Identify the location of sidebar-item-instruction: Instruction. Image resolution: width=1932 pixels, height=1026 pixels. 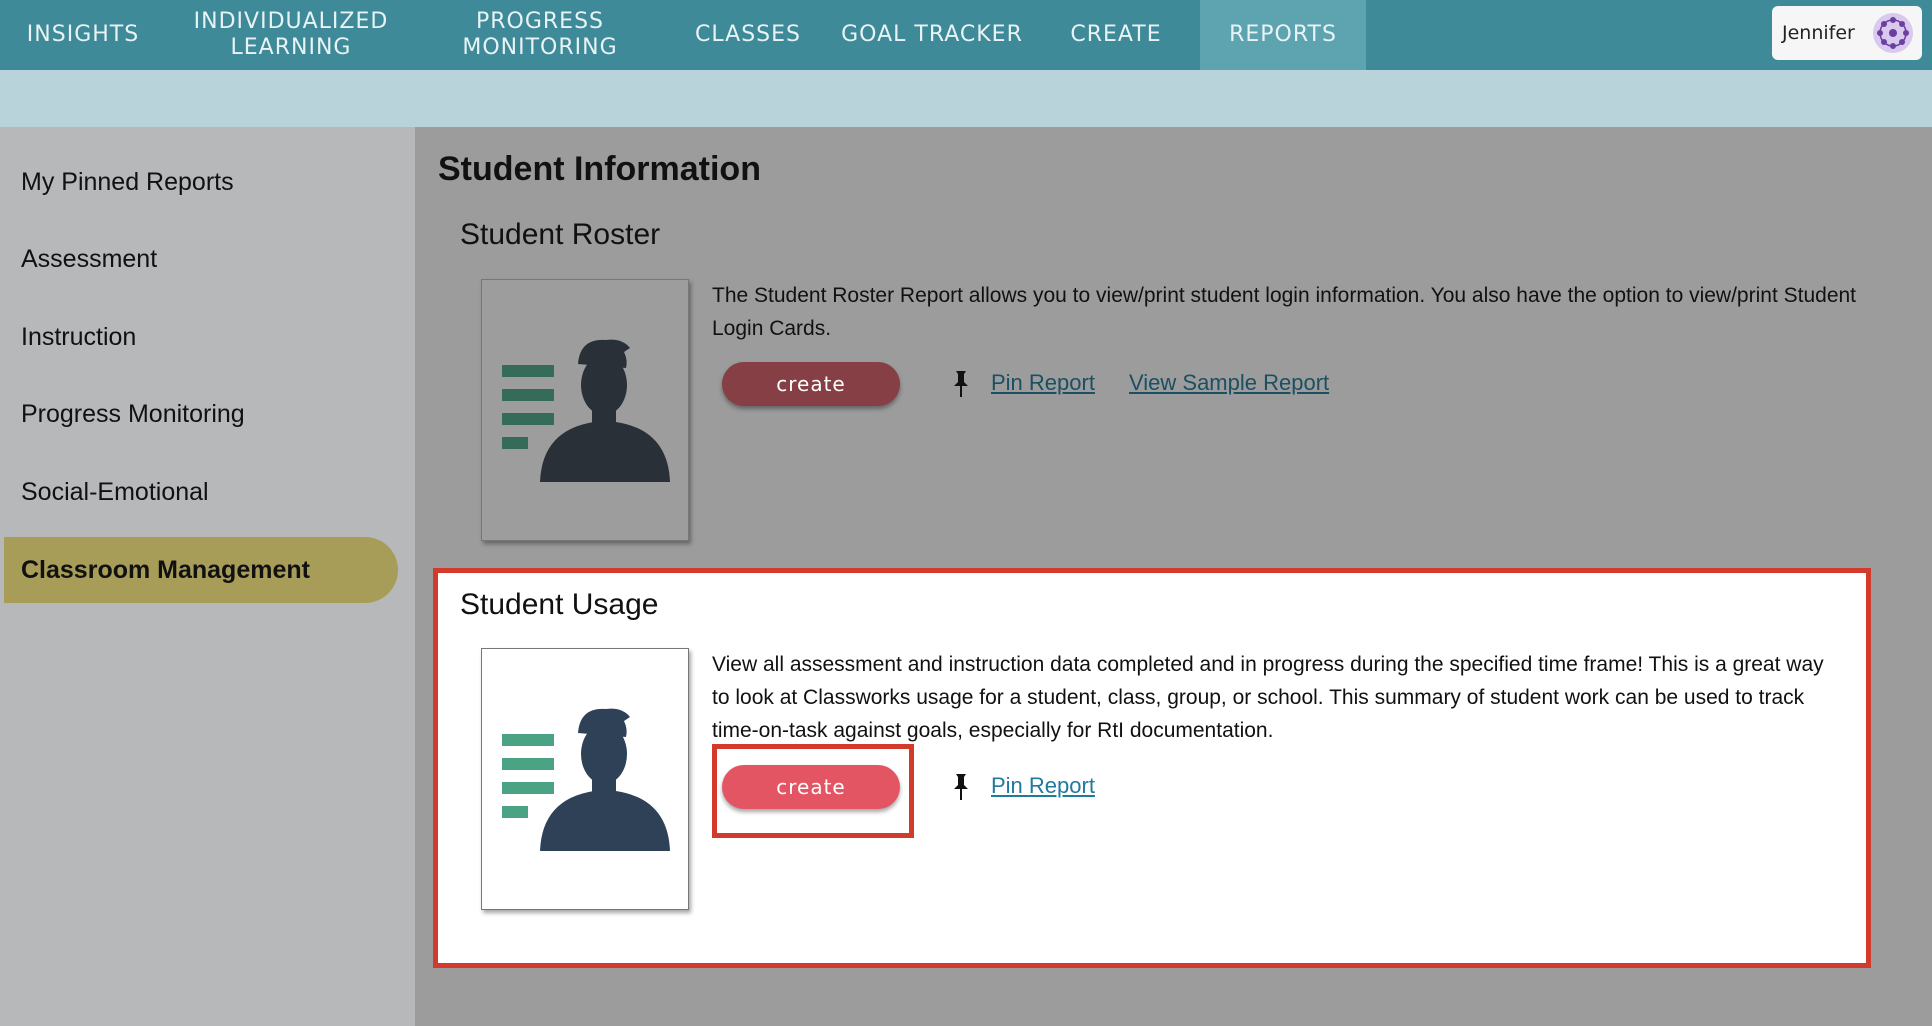
(201, 337).